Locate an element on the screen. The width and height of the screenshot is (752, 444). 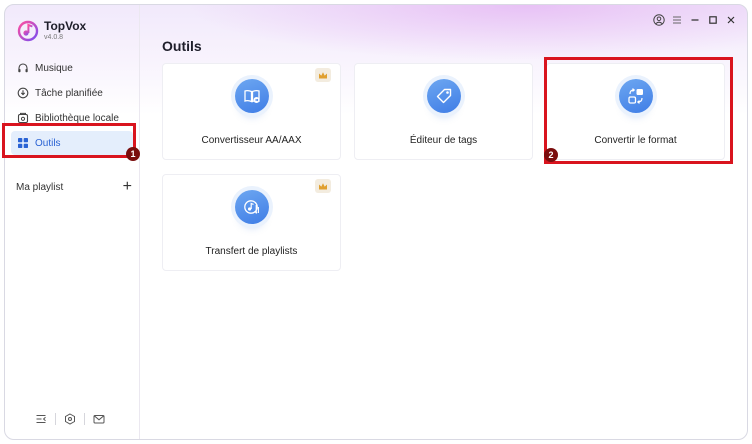
mail-icon is located at coordinates (99, 419).